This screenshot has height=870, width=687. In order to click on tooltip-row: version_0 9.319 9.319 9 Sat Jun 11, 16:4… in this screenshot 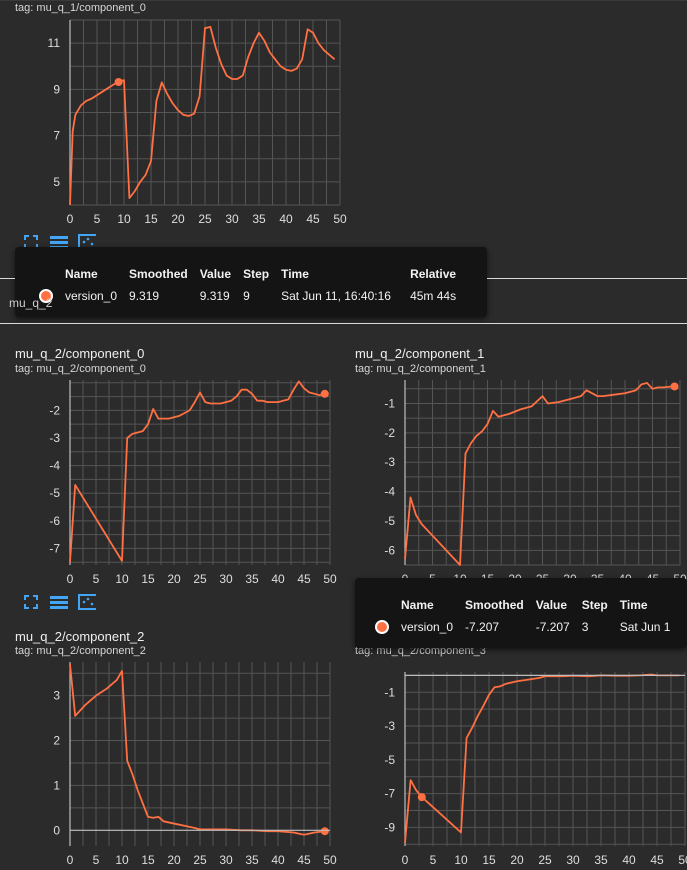, I will do `click(247, 296)`.